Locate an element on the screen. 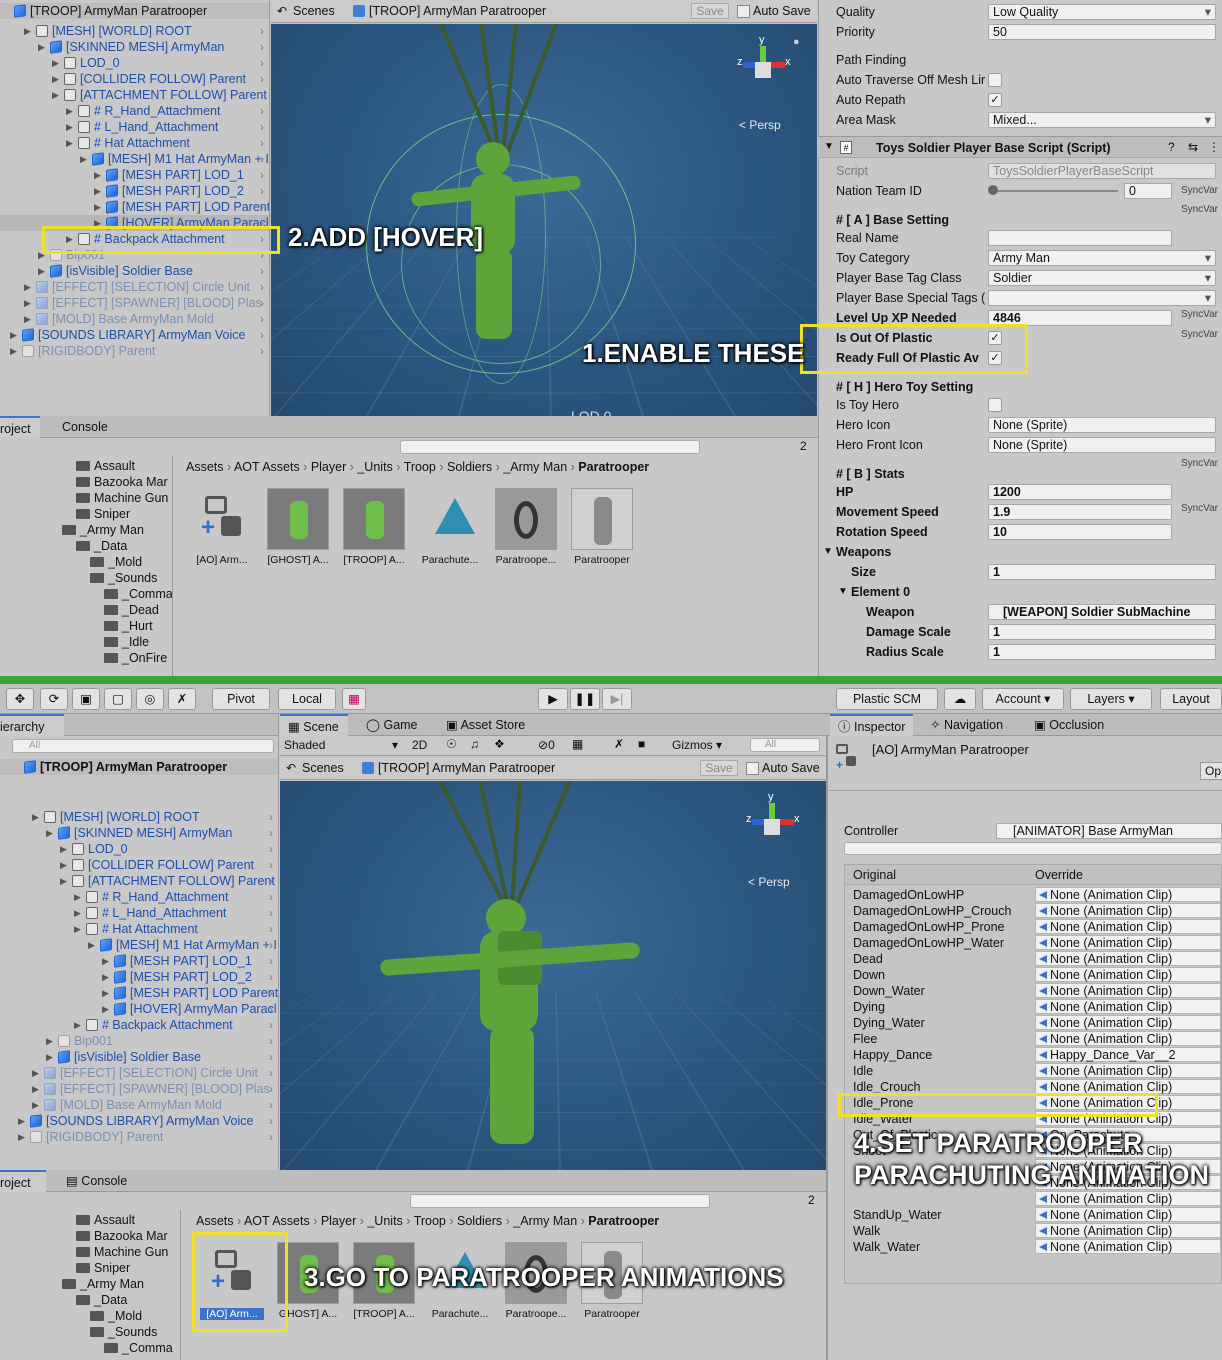 This screenshot has height=1360, width=1222. special-tags-dropdown is located at coordinates (1102, 298).